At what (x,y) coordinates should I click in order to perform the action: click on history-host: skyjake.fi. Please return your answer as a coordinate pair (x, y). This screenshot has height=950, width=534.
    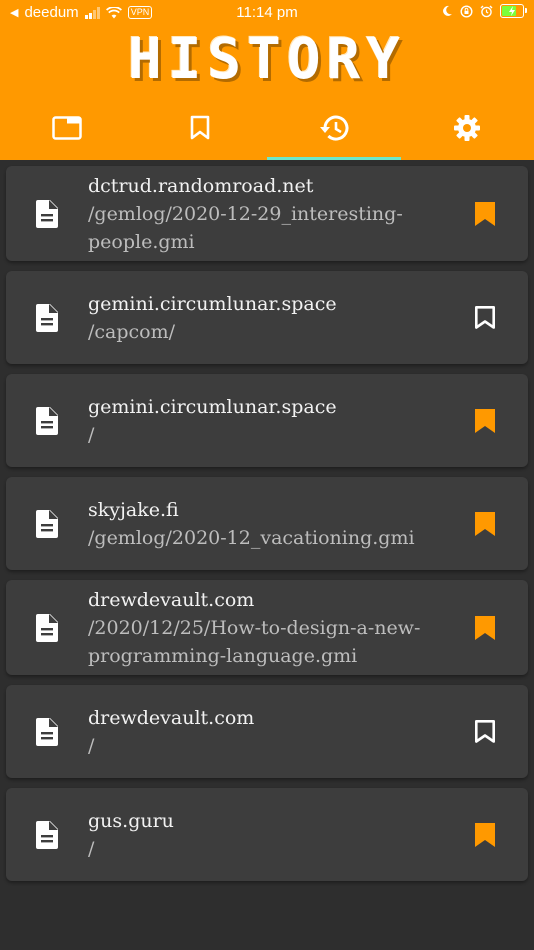
    Looking at the image, I should click on (133, 510).